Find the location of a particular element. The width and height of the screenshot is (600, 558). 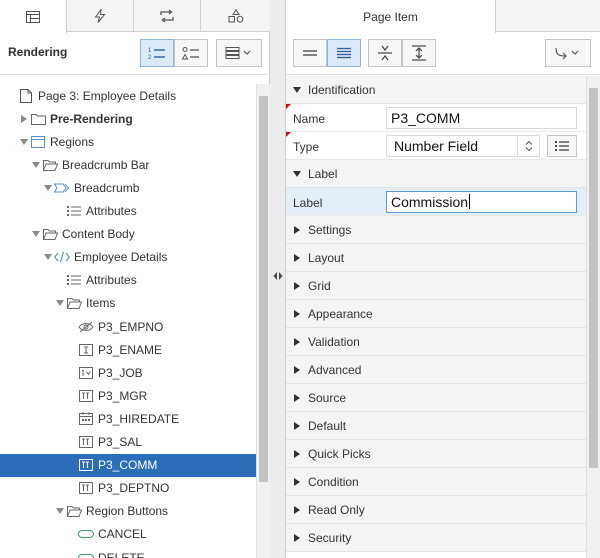

rendering-tab is located at coordinates (33, 16).